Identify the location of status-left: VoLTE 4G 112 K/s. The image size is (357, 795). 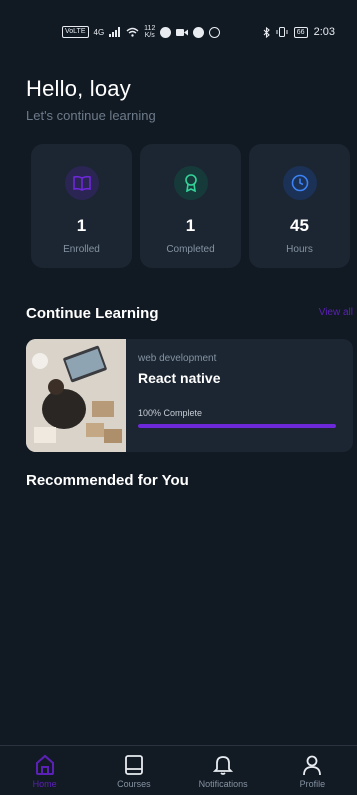
(141, 32).